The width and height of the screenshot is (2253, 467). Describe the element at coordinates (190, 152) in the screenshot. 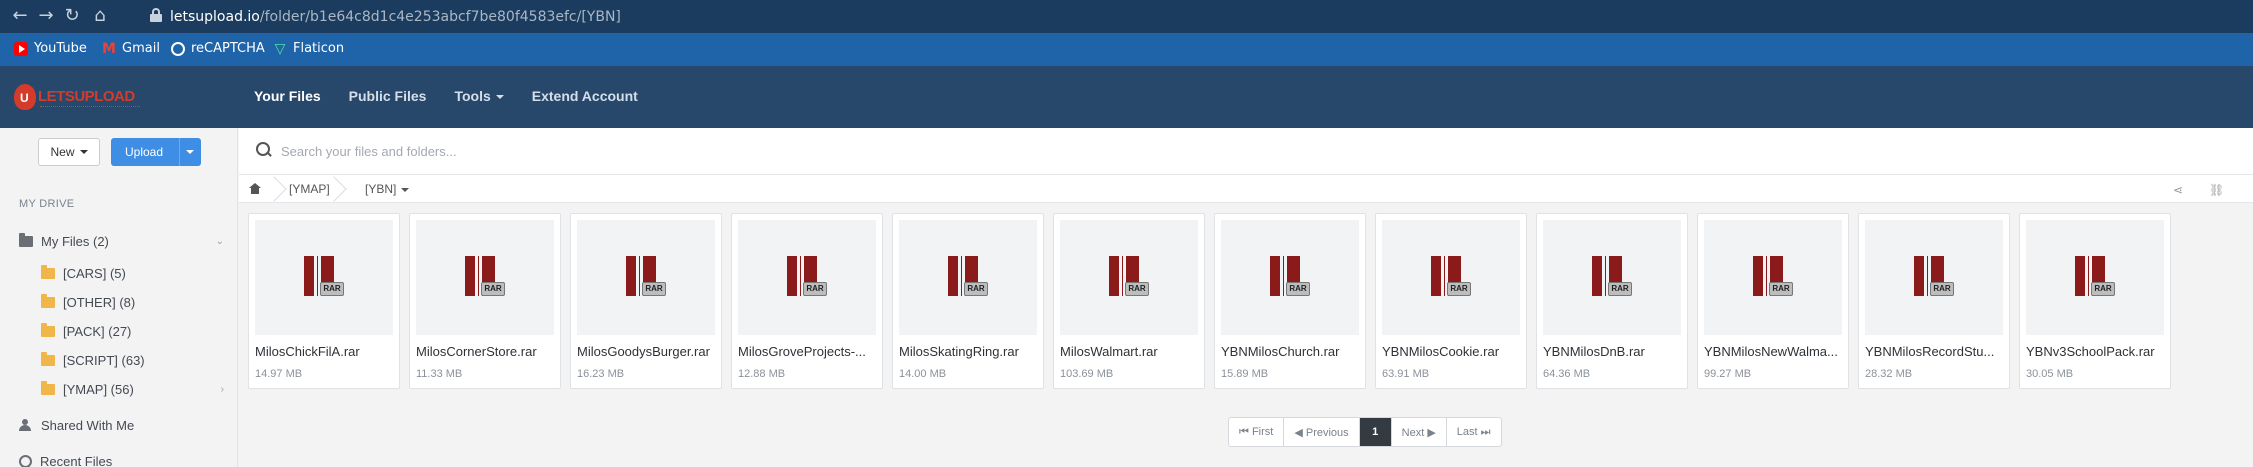

I see `upload-dropdown-icon` at that location.